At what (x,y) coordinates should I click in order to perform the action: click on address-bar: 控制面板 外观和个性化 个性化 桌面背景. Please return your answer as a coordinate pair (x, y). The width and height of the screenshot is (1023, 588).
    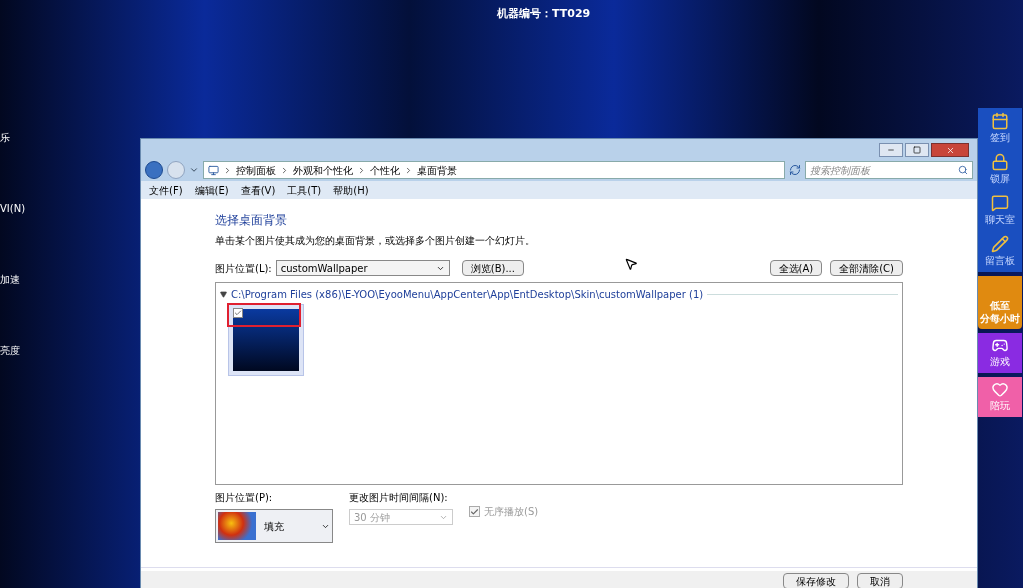
    Looking at the image, I should click on (494, 170).